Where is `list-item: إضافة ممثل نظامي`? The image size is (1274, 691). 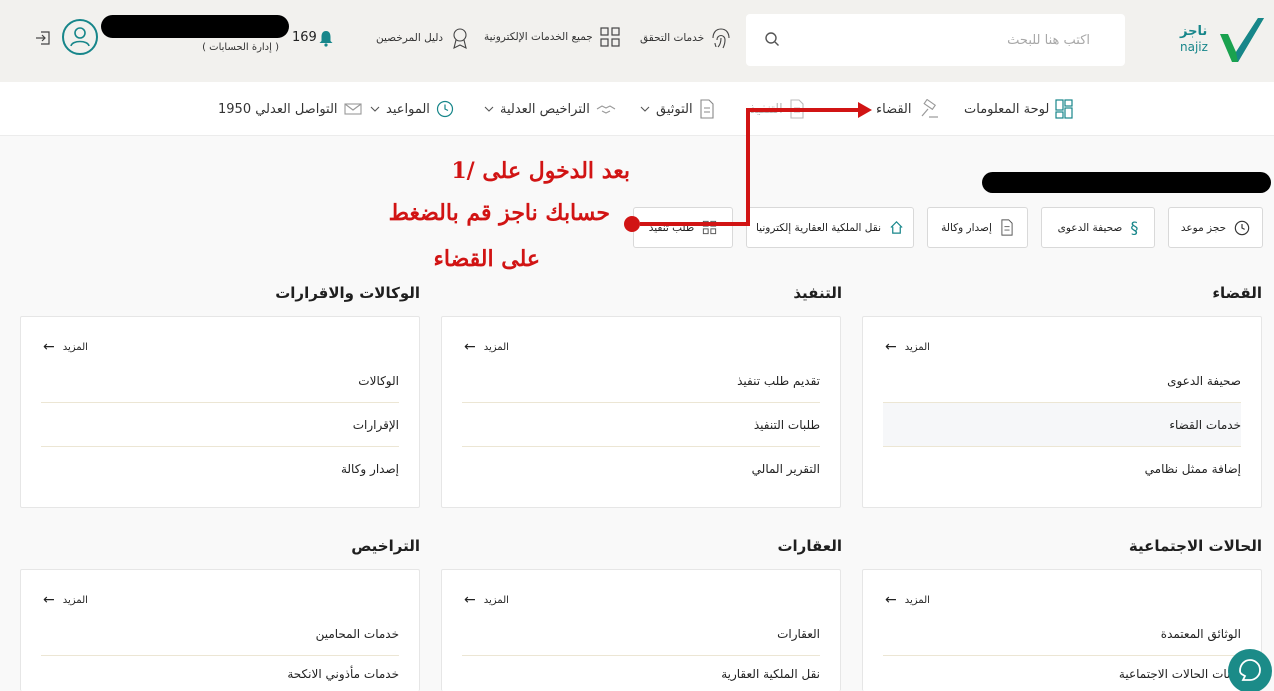
list-item: إضافة ممثل نظامي is located at coordinates (1062, 469).